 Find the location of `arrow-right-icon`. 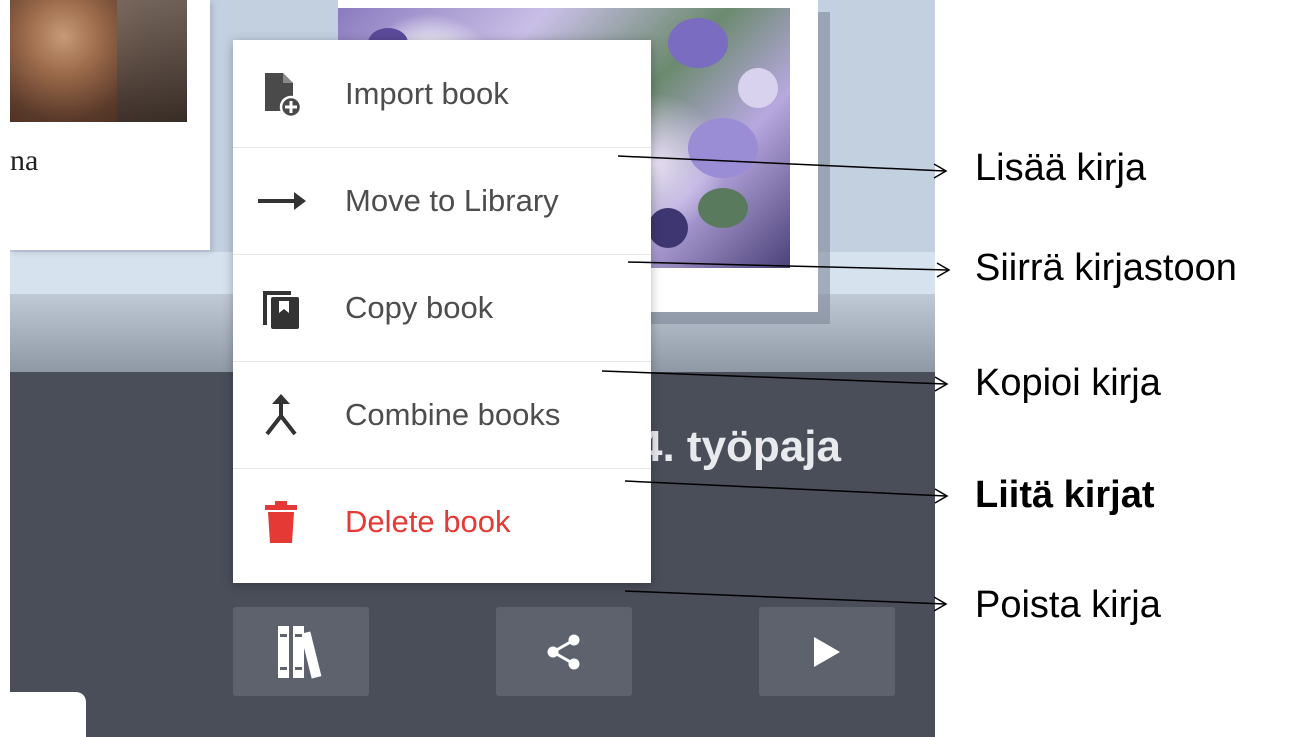

arrow-right-icon is located at coordinates (282, 201).